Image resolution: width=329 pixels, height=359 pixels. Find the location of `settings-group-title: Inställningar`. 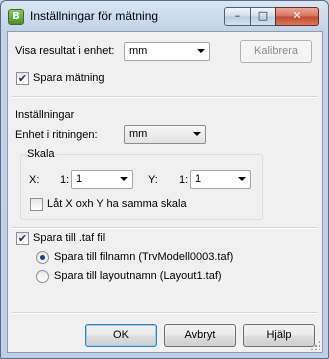

settings-group-title: Inställningar is located at coordinates (45, 115).